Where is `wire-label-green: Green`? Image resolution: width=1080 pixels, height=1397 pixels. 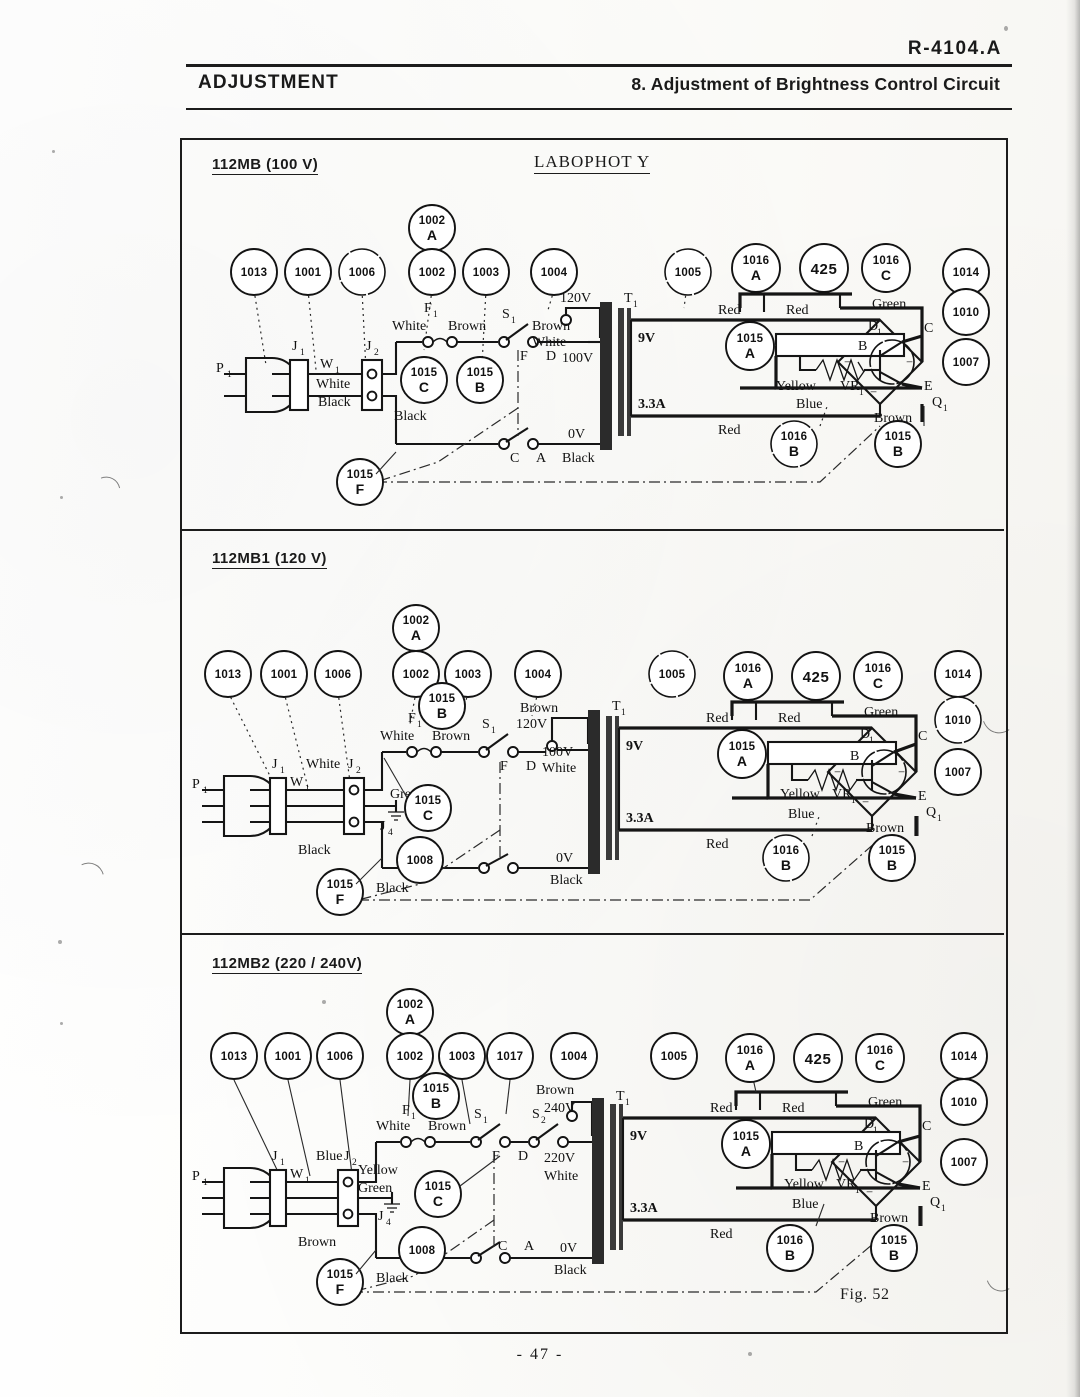 wire-label-green: Green is located at coordinates (885, 1102).